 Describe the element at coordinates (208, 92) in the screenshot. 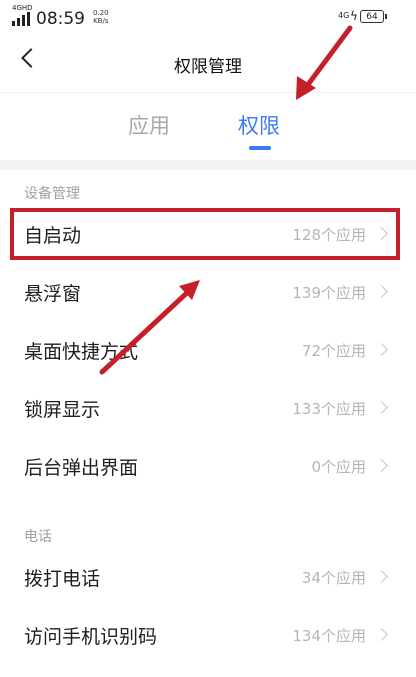

I see `header-divider` at that location.